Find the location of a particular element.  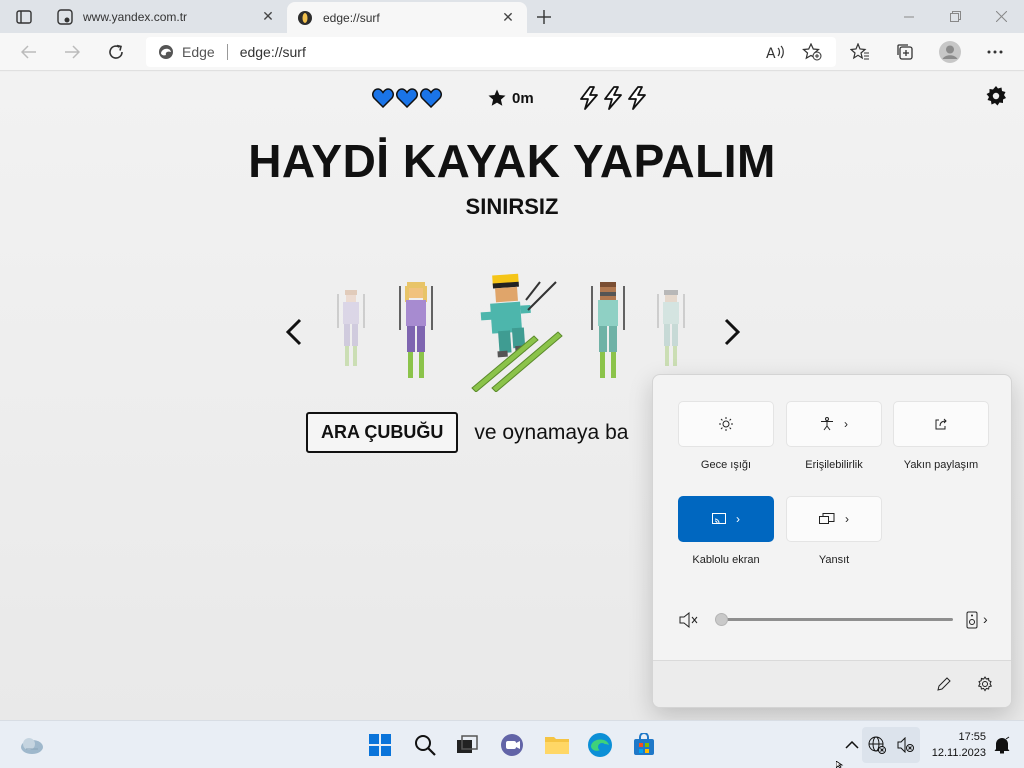

browser-toolbar: Edge edge://surf A is located at coordinates (512, 52).